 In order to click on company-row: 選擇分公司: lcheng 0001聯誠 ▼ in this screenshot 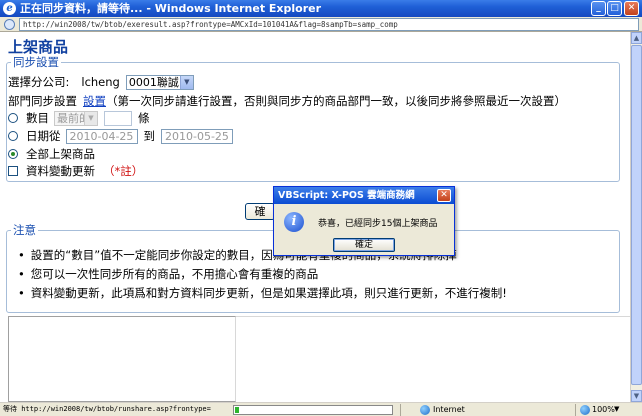, I will do `click(101, 82)`.